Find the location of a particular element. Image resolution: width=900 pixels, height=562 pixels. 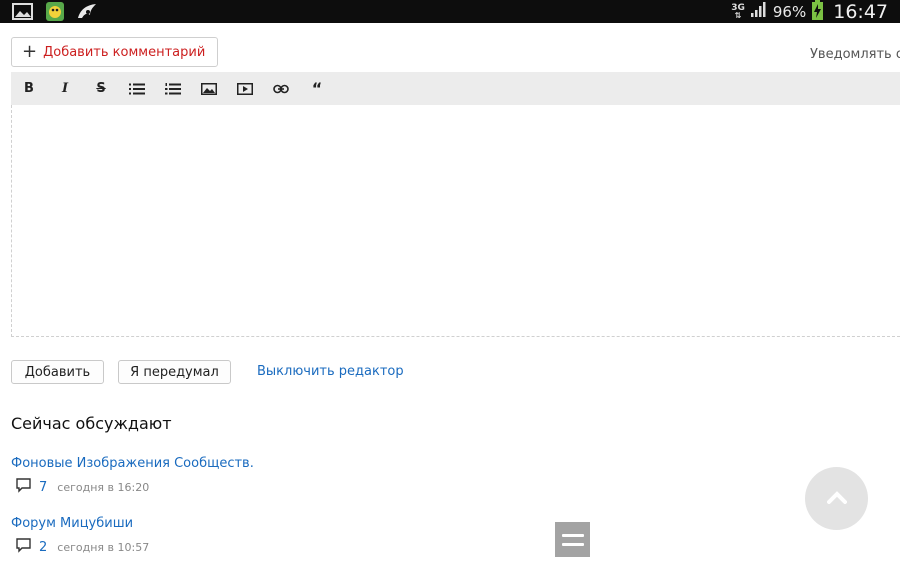

link-icon is located at coordinates (281, 89).